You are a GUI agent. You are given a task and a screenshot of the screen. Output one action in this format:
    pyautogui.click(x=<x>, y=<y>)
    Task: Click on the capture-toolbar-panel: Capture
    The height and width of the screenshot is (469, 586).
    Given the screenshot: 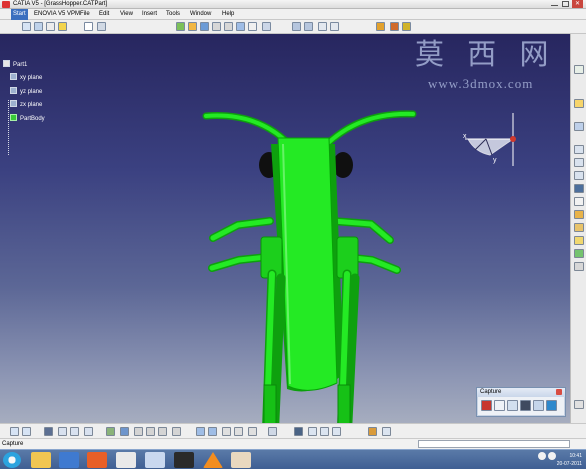 What is the action you would take?
    pyautogui.click(x=521, y=402)
    